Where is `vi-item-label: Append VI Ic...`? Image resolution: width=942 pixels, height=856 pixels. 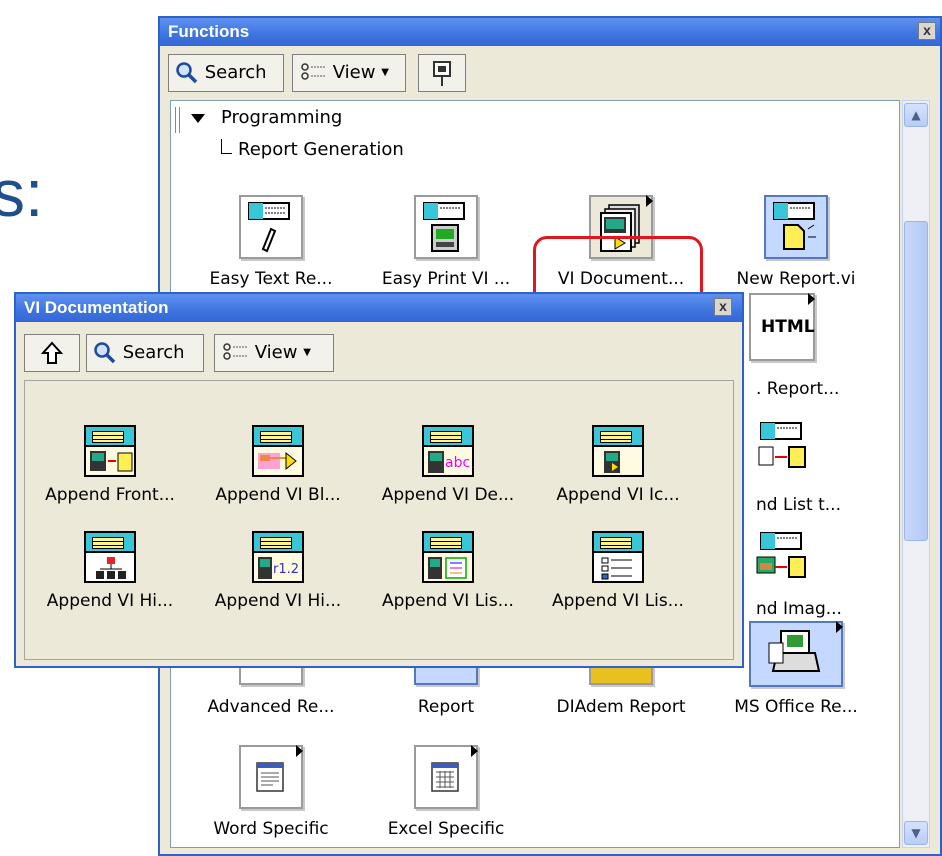 vi-item-label: Append VI Ic... is located at coordinates (618, 495).